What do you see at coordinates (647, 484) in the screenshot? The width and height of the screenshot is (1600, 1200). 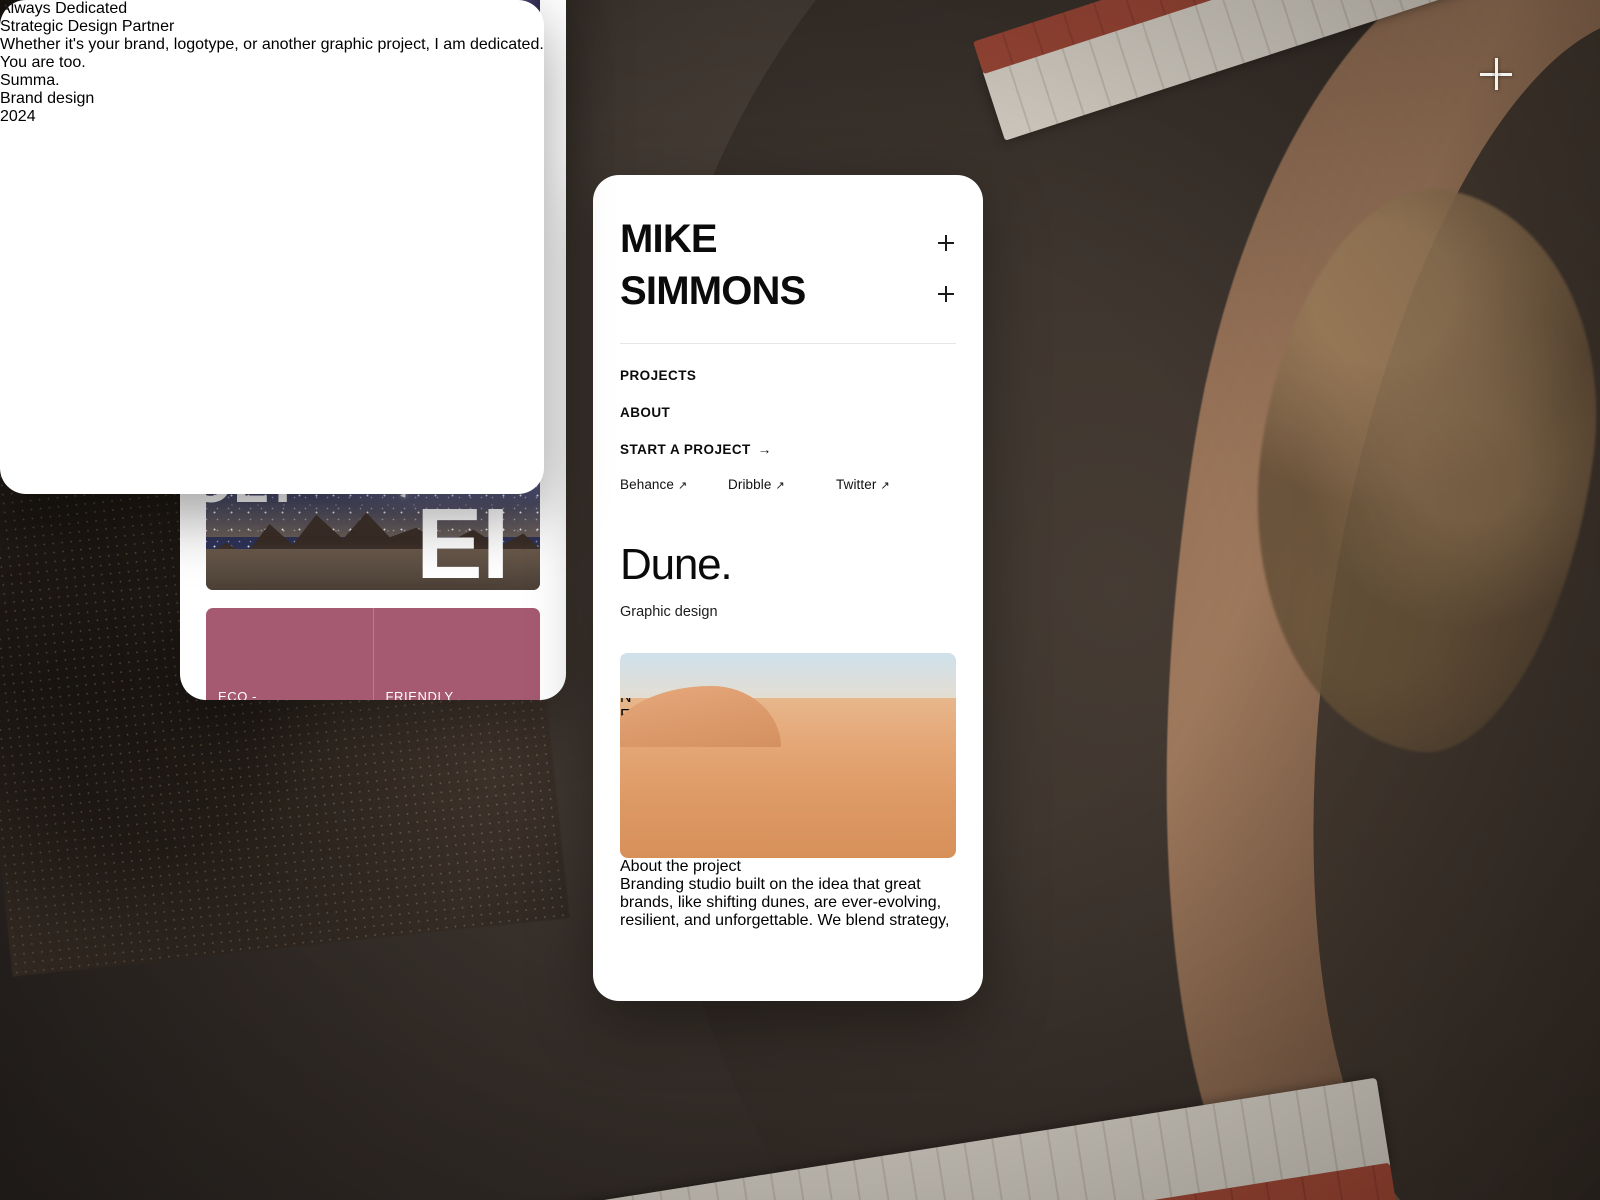 I see `social-label-behance: Behance` at bounding box center [647, 484].